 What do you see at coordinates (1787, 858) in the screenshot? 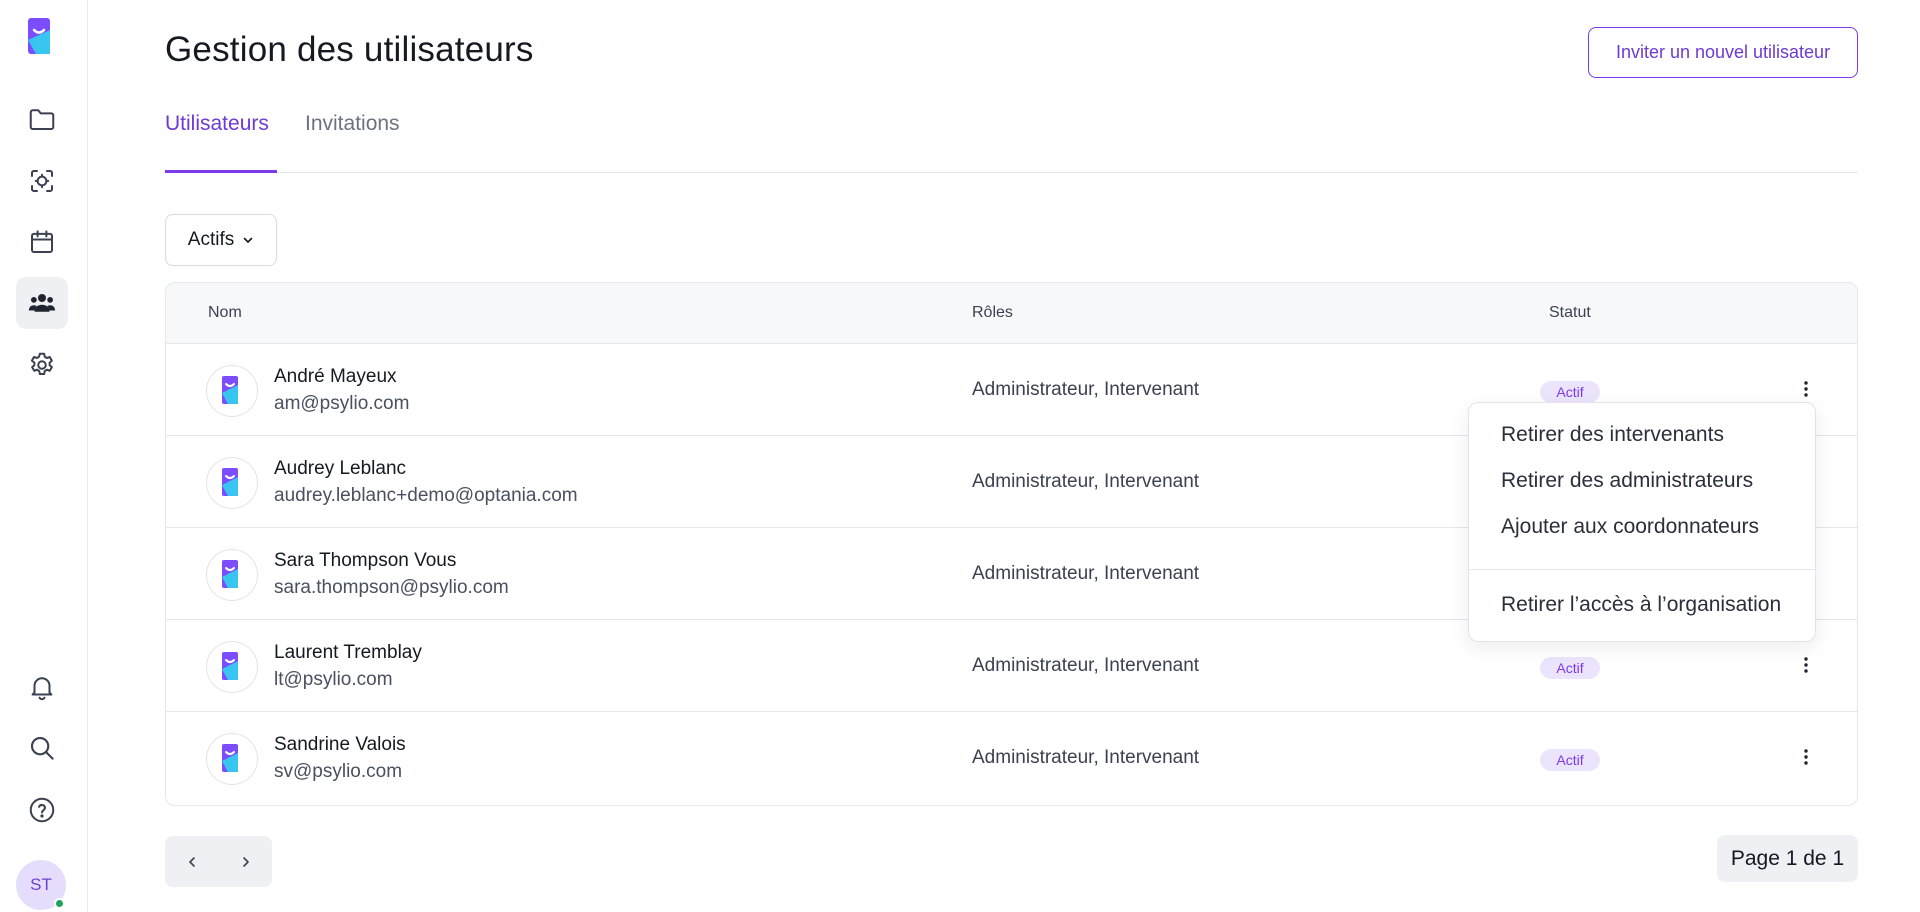
I see `page-indicator: Page 1 de 1` at bounding box center [1787, 858].